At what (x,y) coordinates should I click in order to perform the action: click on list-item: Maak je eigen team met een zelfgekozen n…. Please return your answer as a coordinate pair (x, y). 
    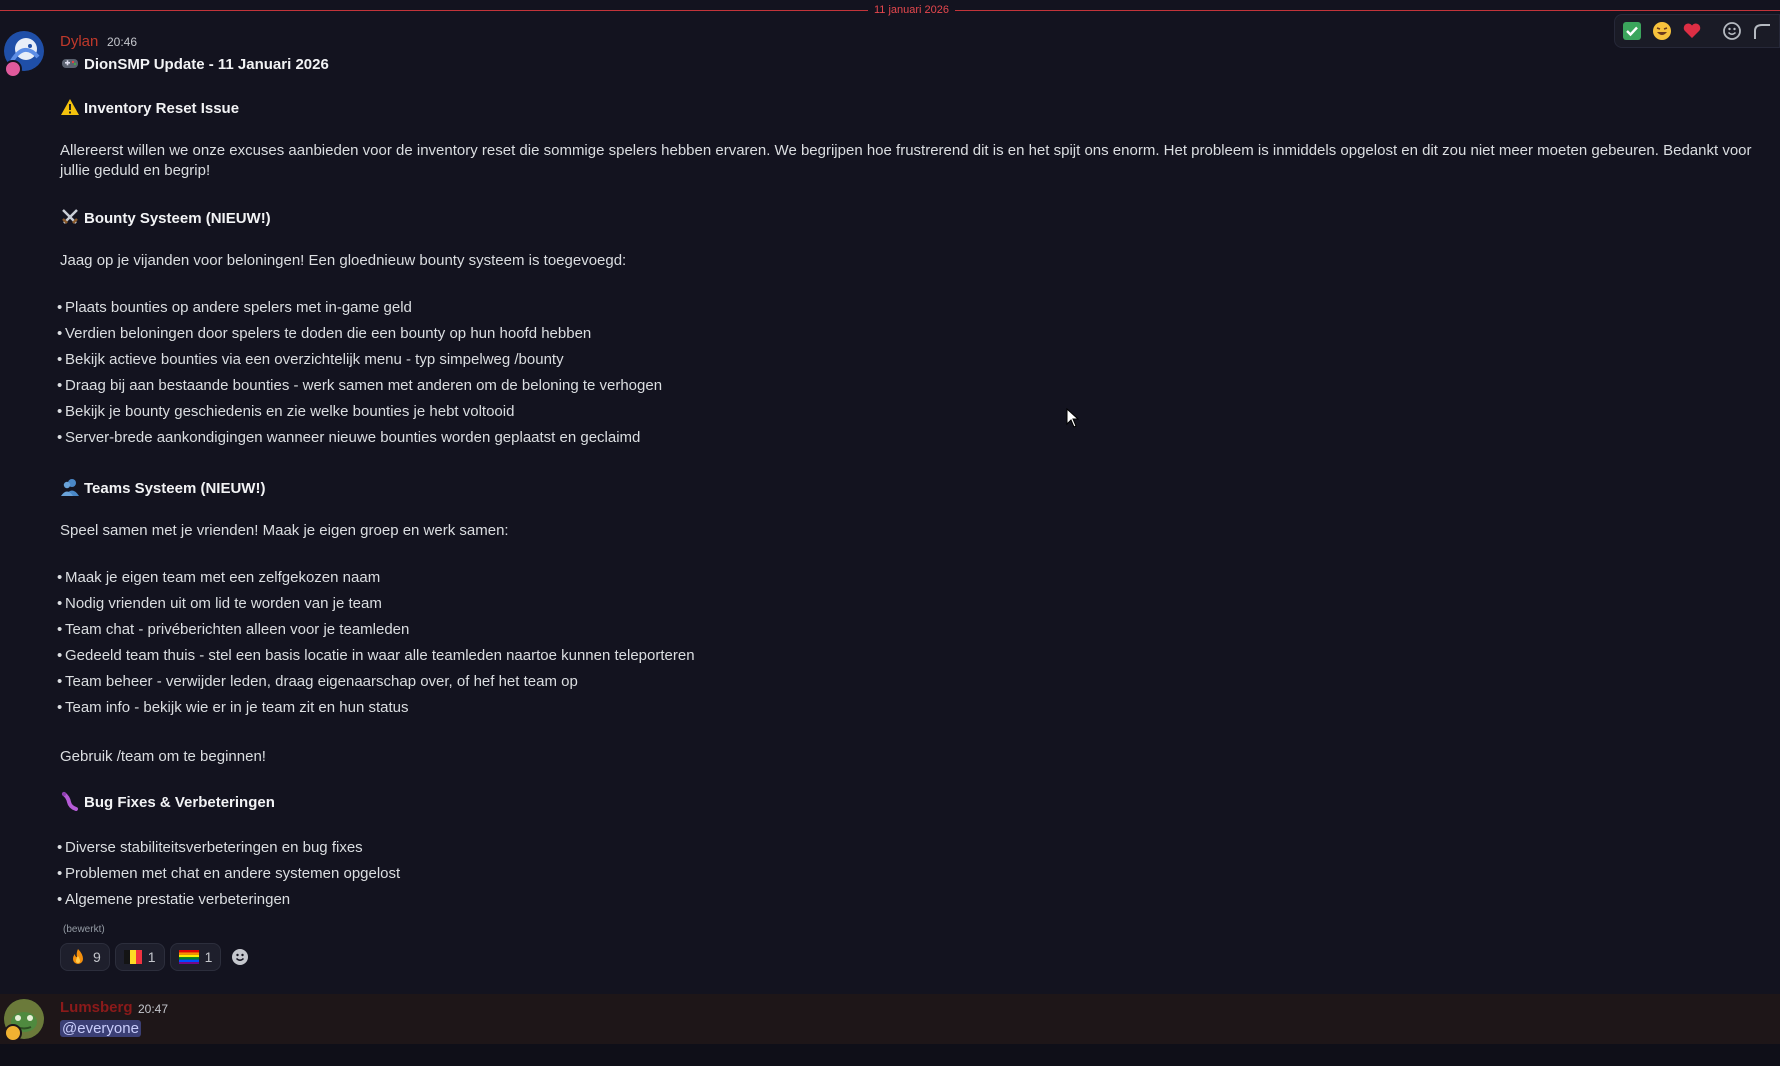
    Looking at the image, I should click on (218, 578).